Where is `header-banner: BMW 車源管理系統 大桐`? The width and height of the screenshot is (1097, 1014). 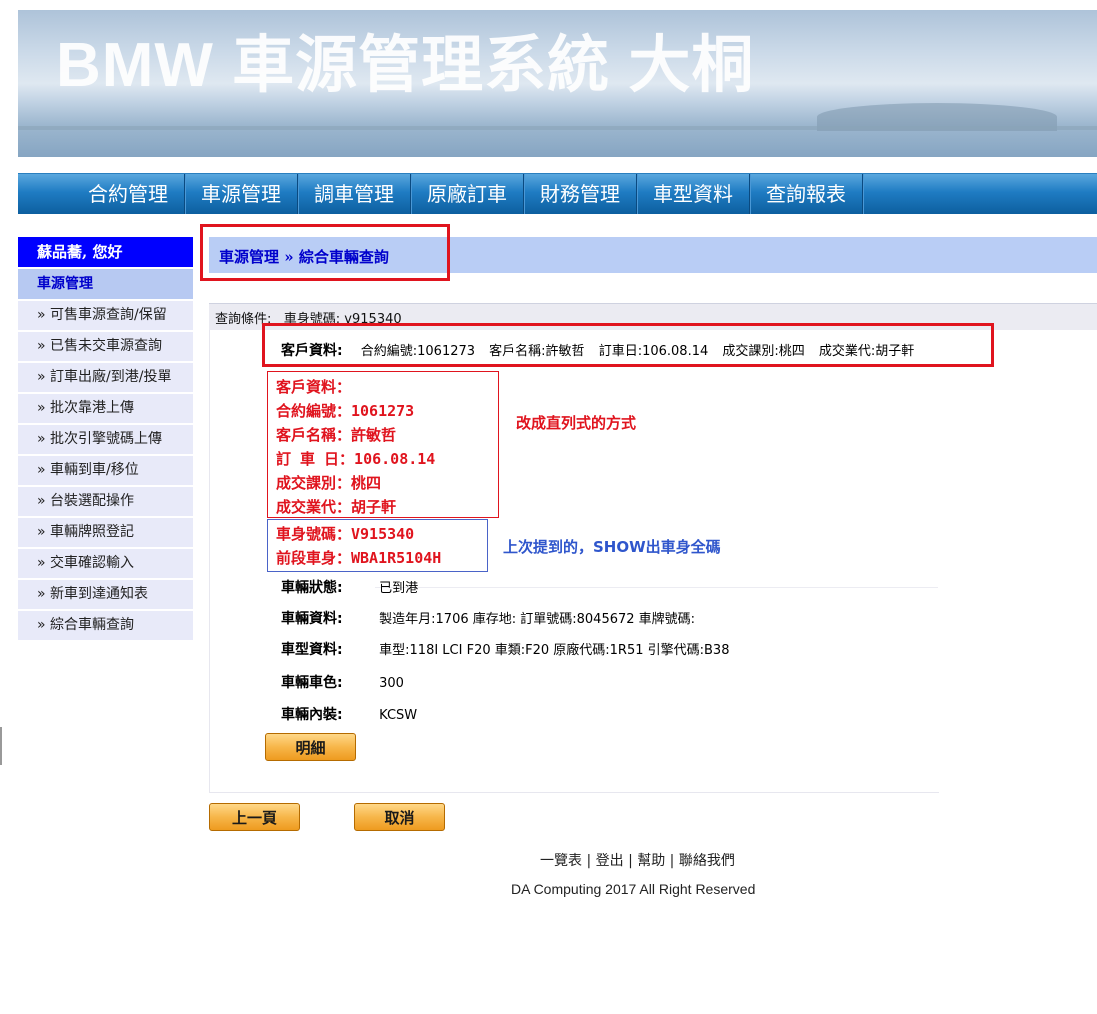
header-banner: BMW 車源管理系統 大桐 is located at coordinates (557, 83).